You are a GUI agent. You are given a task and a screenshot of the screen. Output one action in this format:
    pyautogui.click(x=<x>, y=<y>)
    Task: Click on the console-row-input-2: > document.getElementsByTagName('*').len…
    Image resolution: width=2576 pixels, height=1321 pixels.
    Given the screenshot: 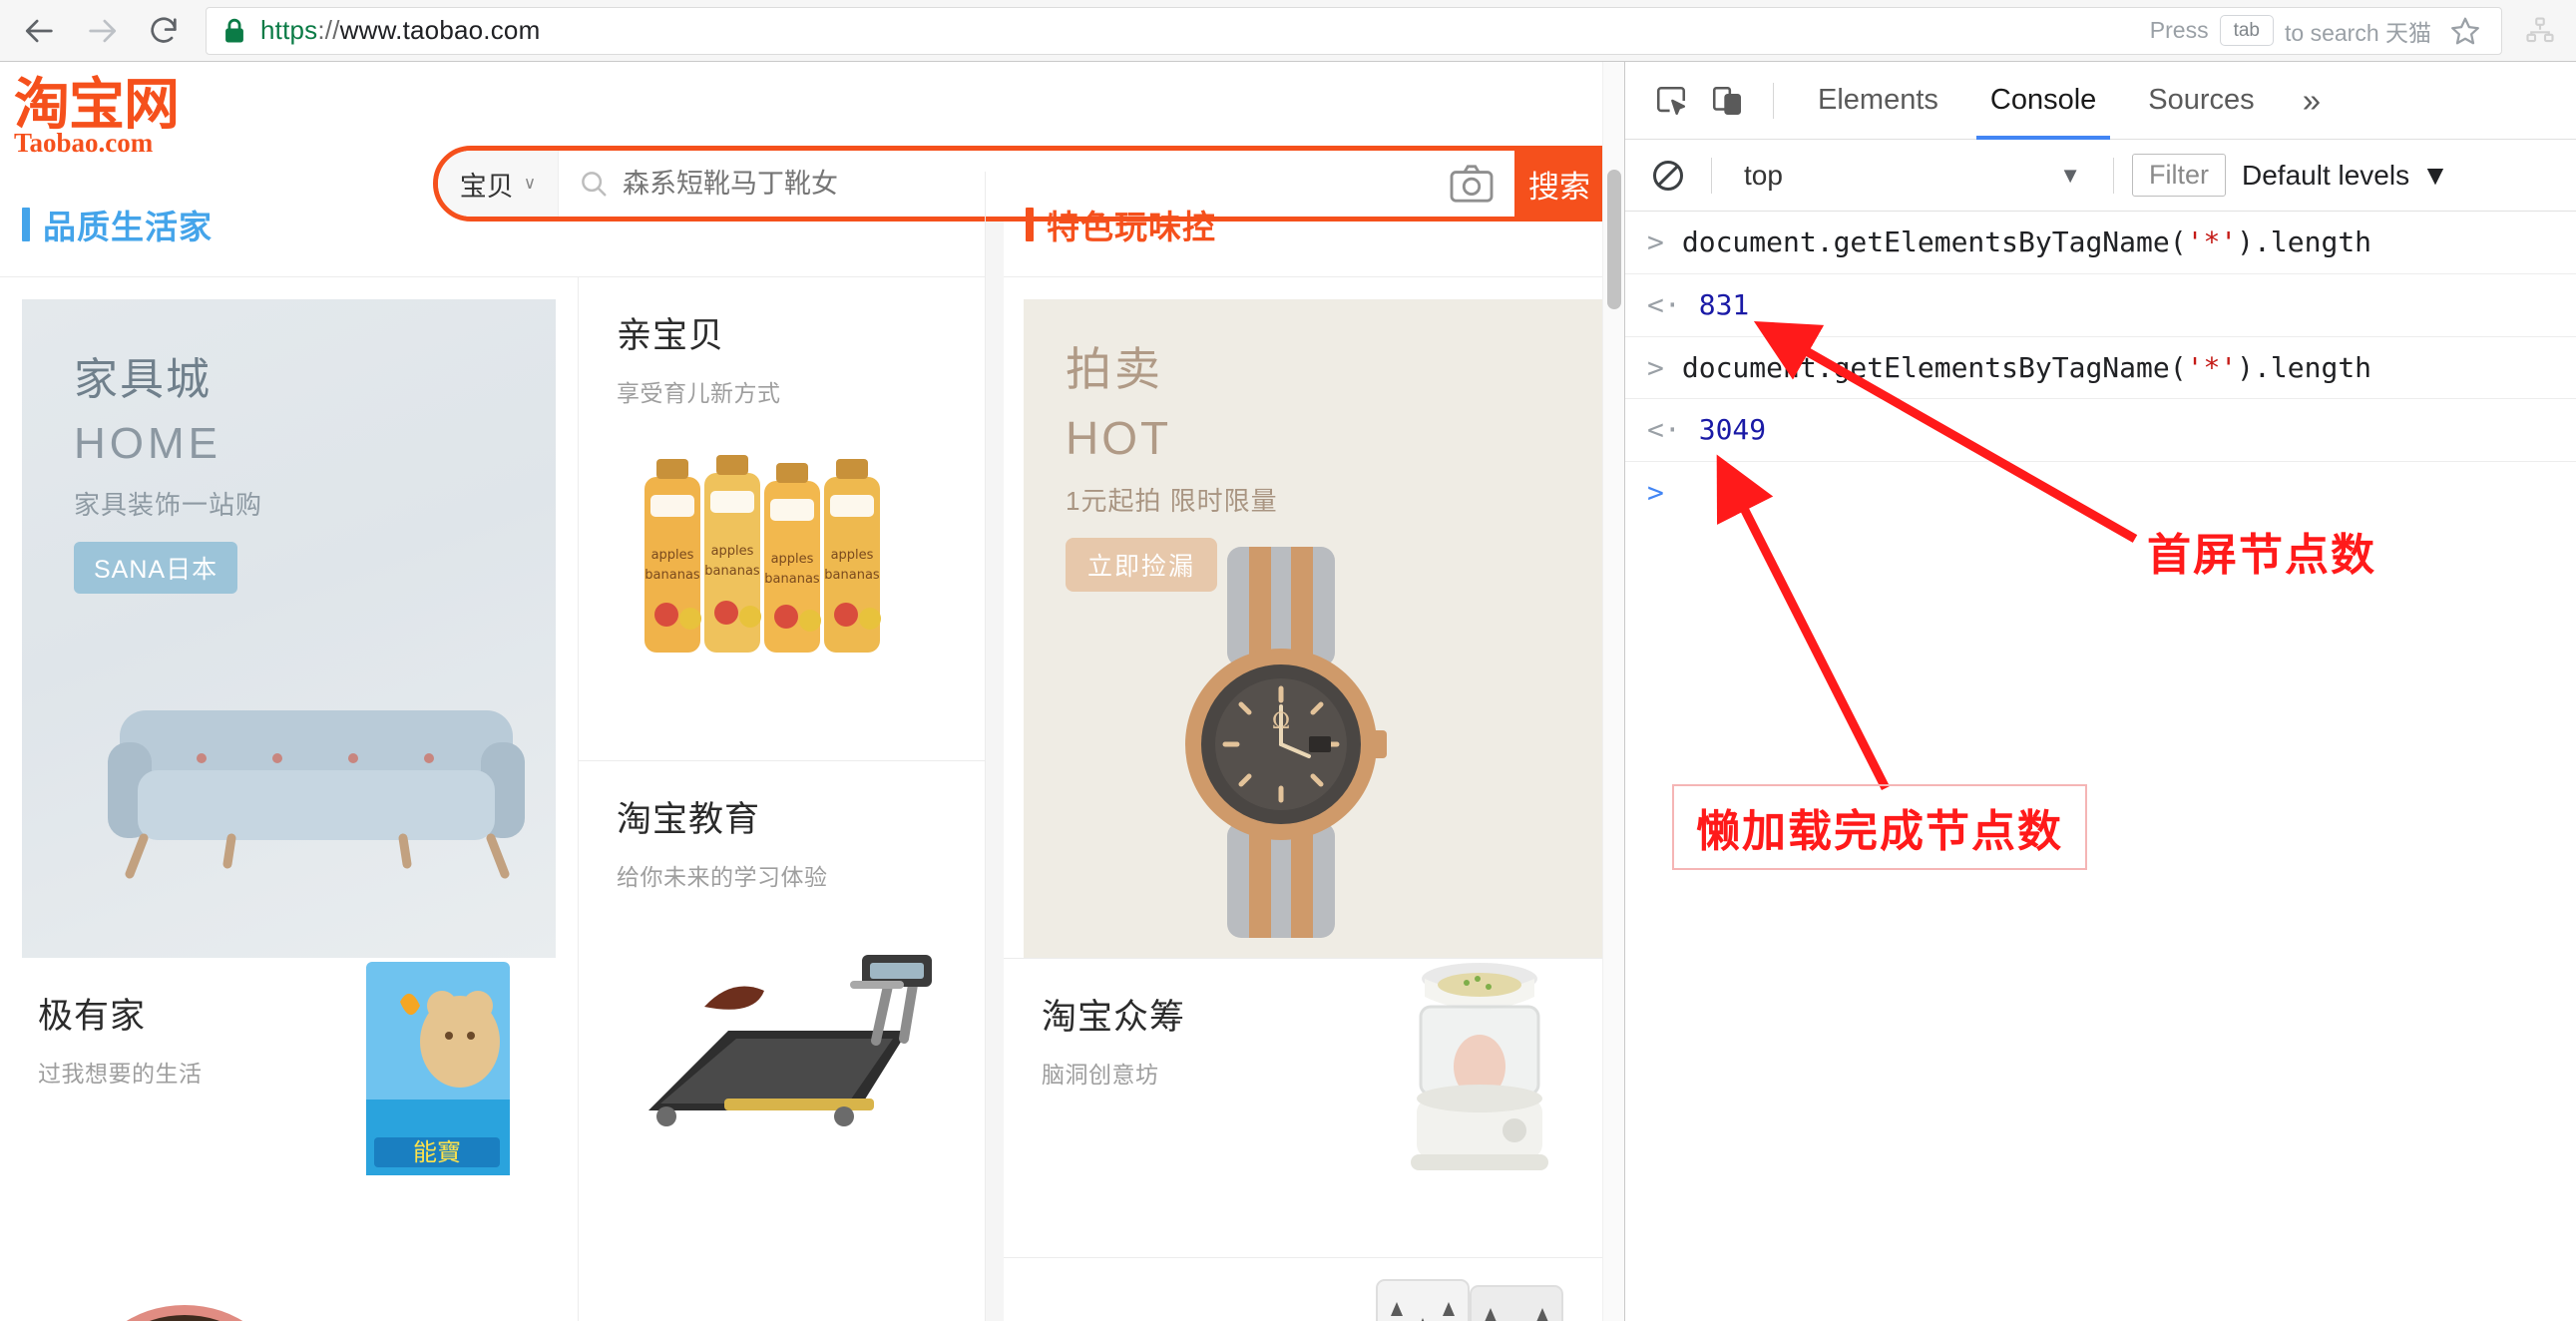 What is the action you would take?
    pyautogui.click(x=2100, y=369)
    